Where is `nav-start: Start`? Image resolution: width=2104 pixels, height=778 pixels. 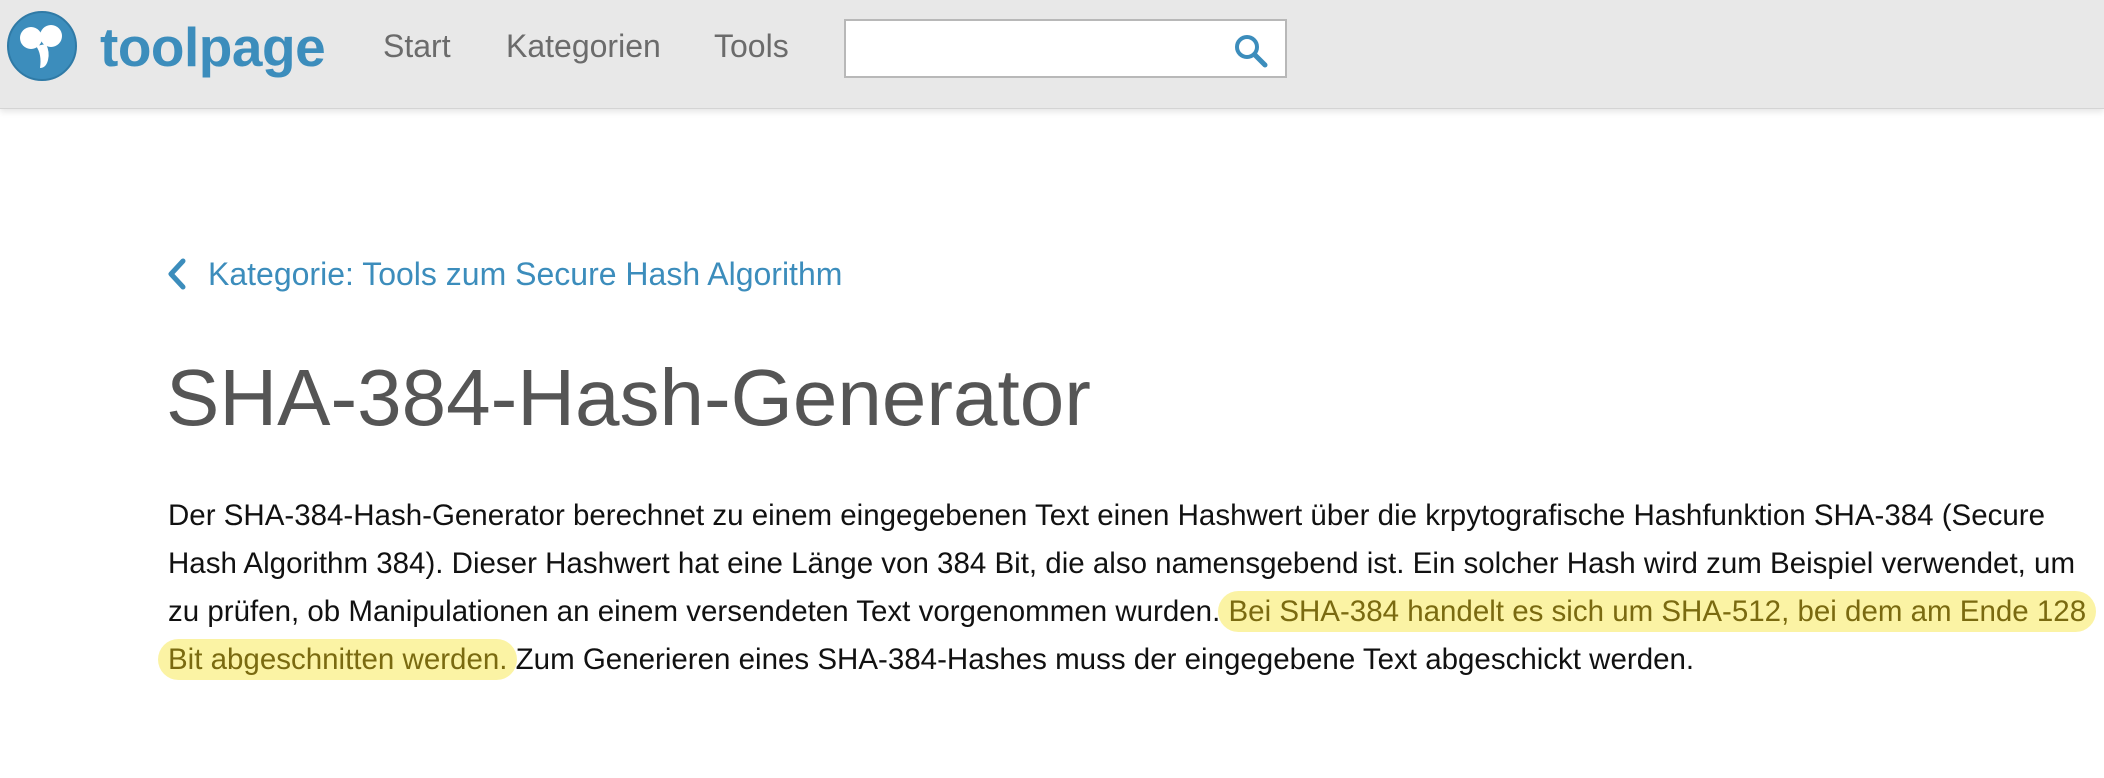 nav-start: Start is located at coordinates (417, 46).